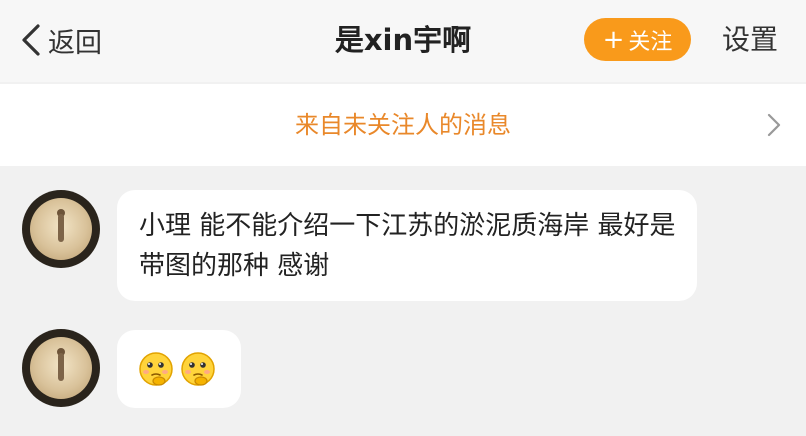  Describe the element at coordinates (31, 40) in the screenshot. I see `chevron-left-icon` at that location.